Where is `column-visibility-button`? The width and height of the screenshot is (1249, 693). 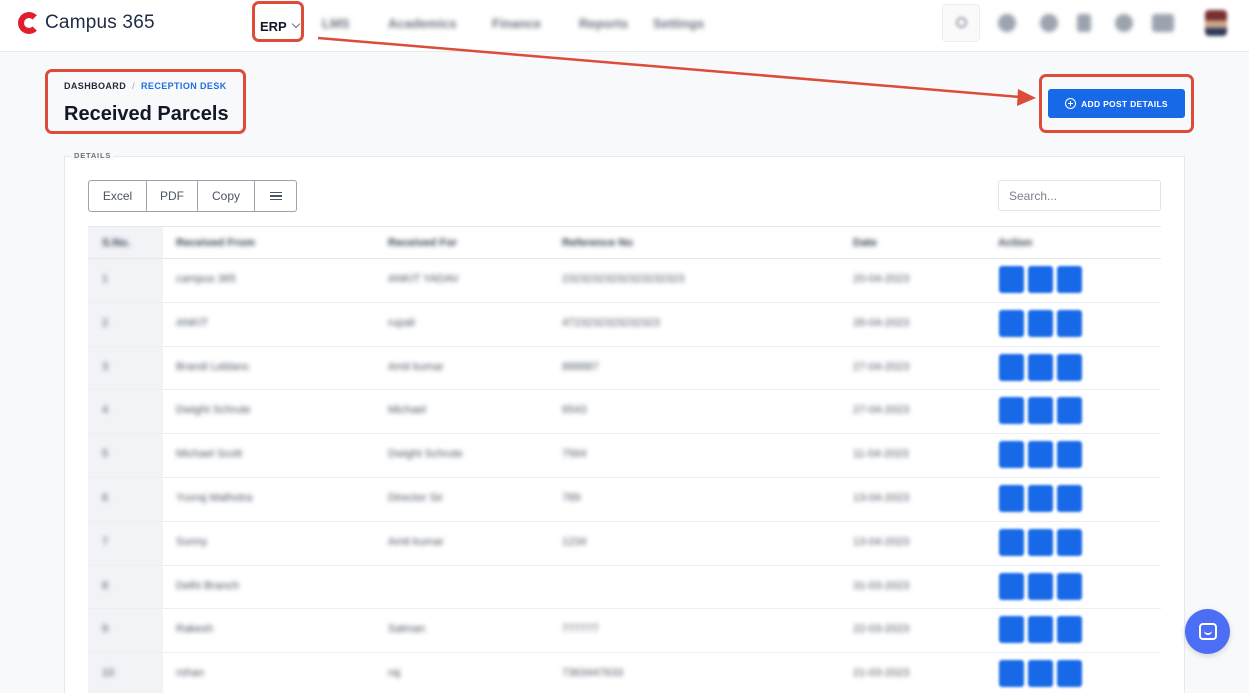
column-visibility-button is located at coordinates (275, 196).